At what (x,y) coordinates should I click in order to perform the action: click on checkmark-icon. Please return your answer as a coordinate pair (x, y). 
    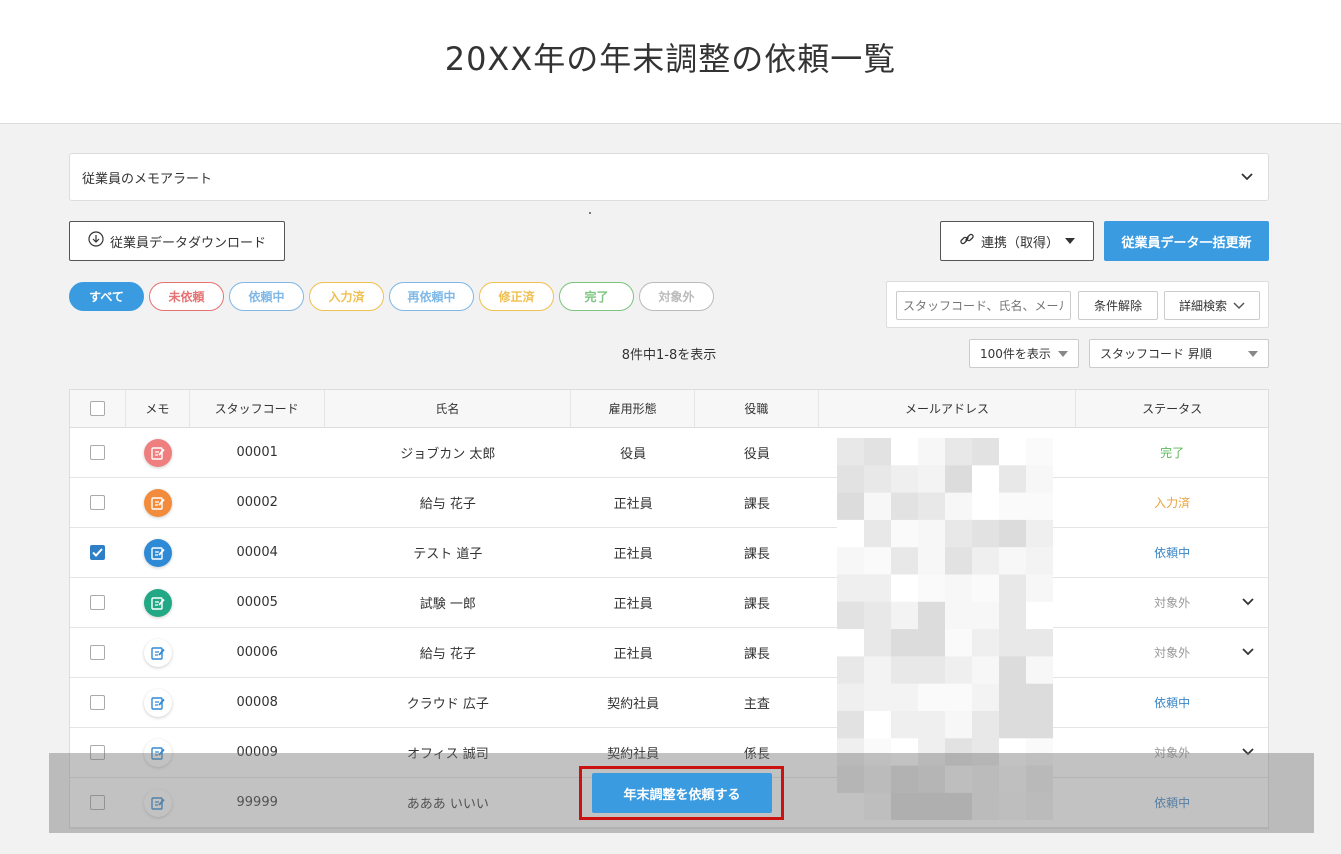
    Looking at the image, I should click on (98, 552).